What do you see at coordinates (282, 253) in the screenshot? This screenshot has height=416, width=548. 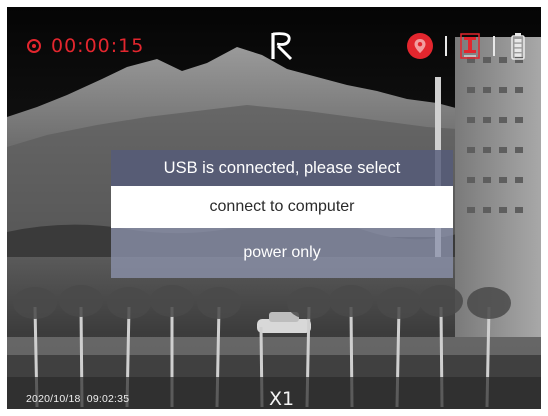 I see `power-only-option: power only` at bounding box center [282, 253].